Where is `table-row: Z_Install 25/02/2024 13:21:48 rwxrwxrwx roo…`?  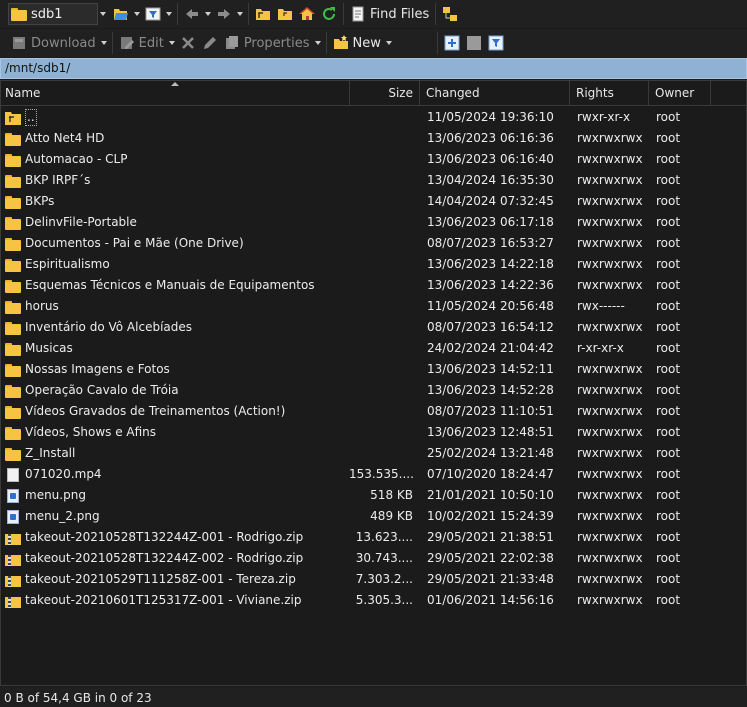 table-row: Z_Install 25/02/2024 13:21:48 rwxrwxrwx roo… is located at coordinates (373, 453).